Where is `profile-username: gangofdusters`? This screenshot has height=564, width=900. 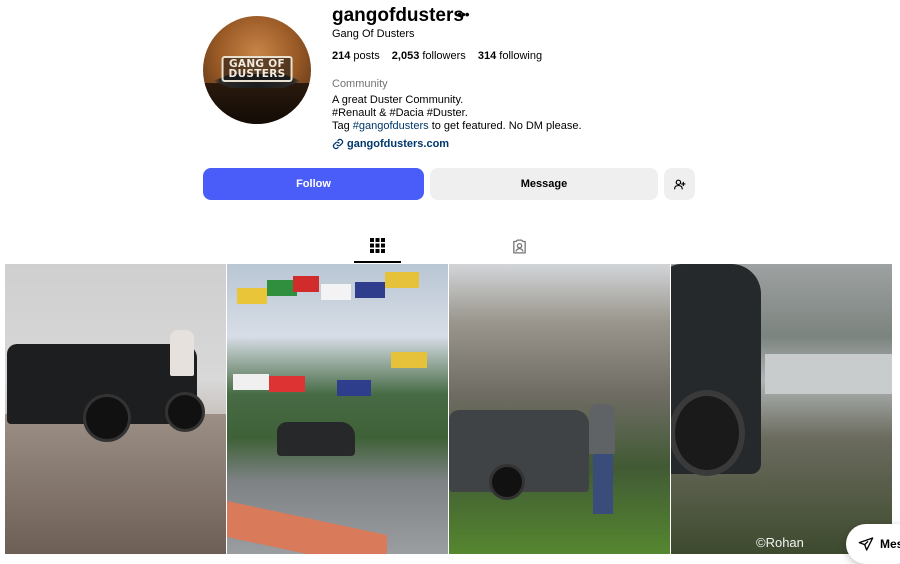 profile-username: gangofdusters is located at coordinates (398, 15).